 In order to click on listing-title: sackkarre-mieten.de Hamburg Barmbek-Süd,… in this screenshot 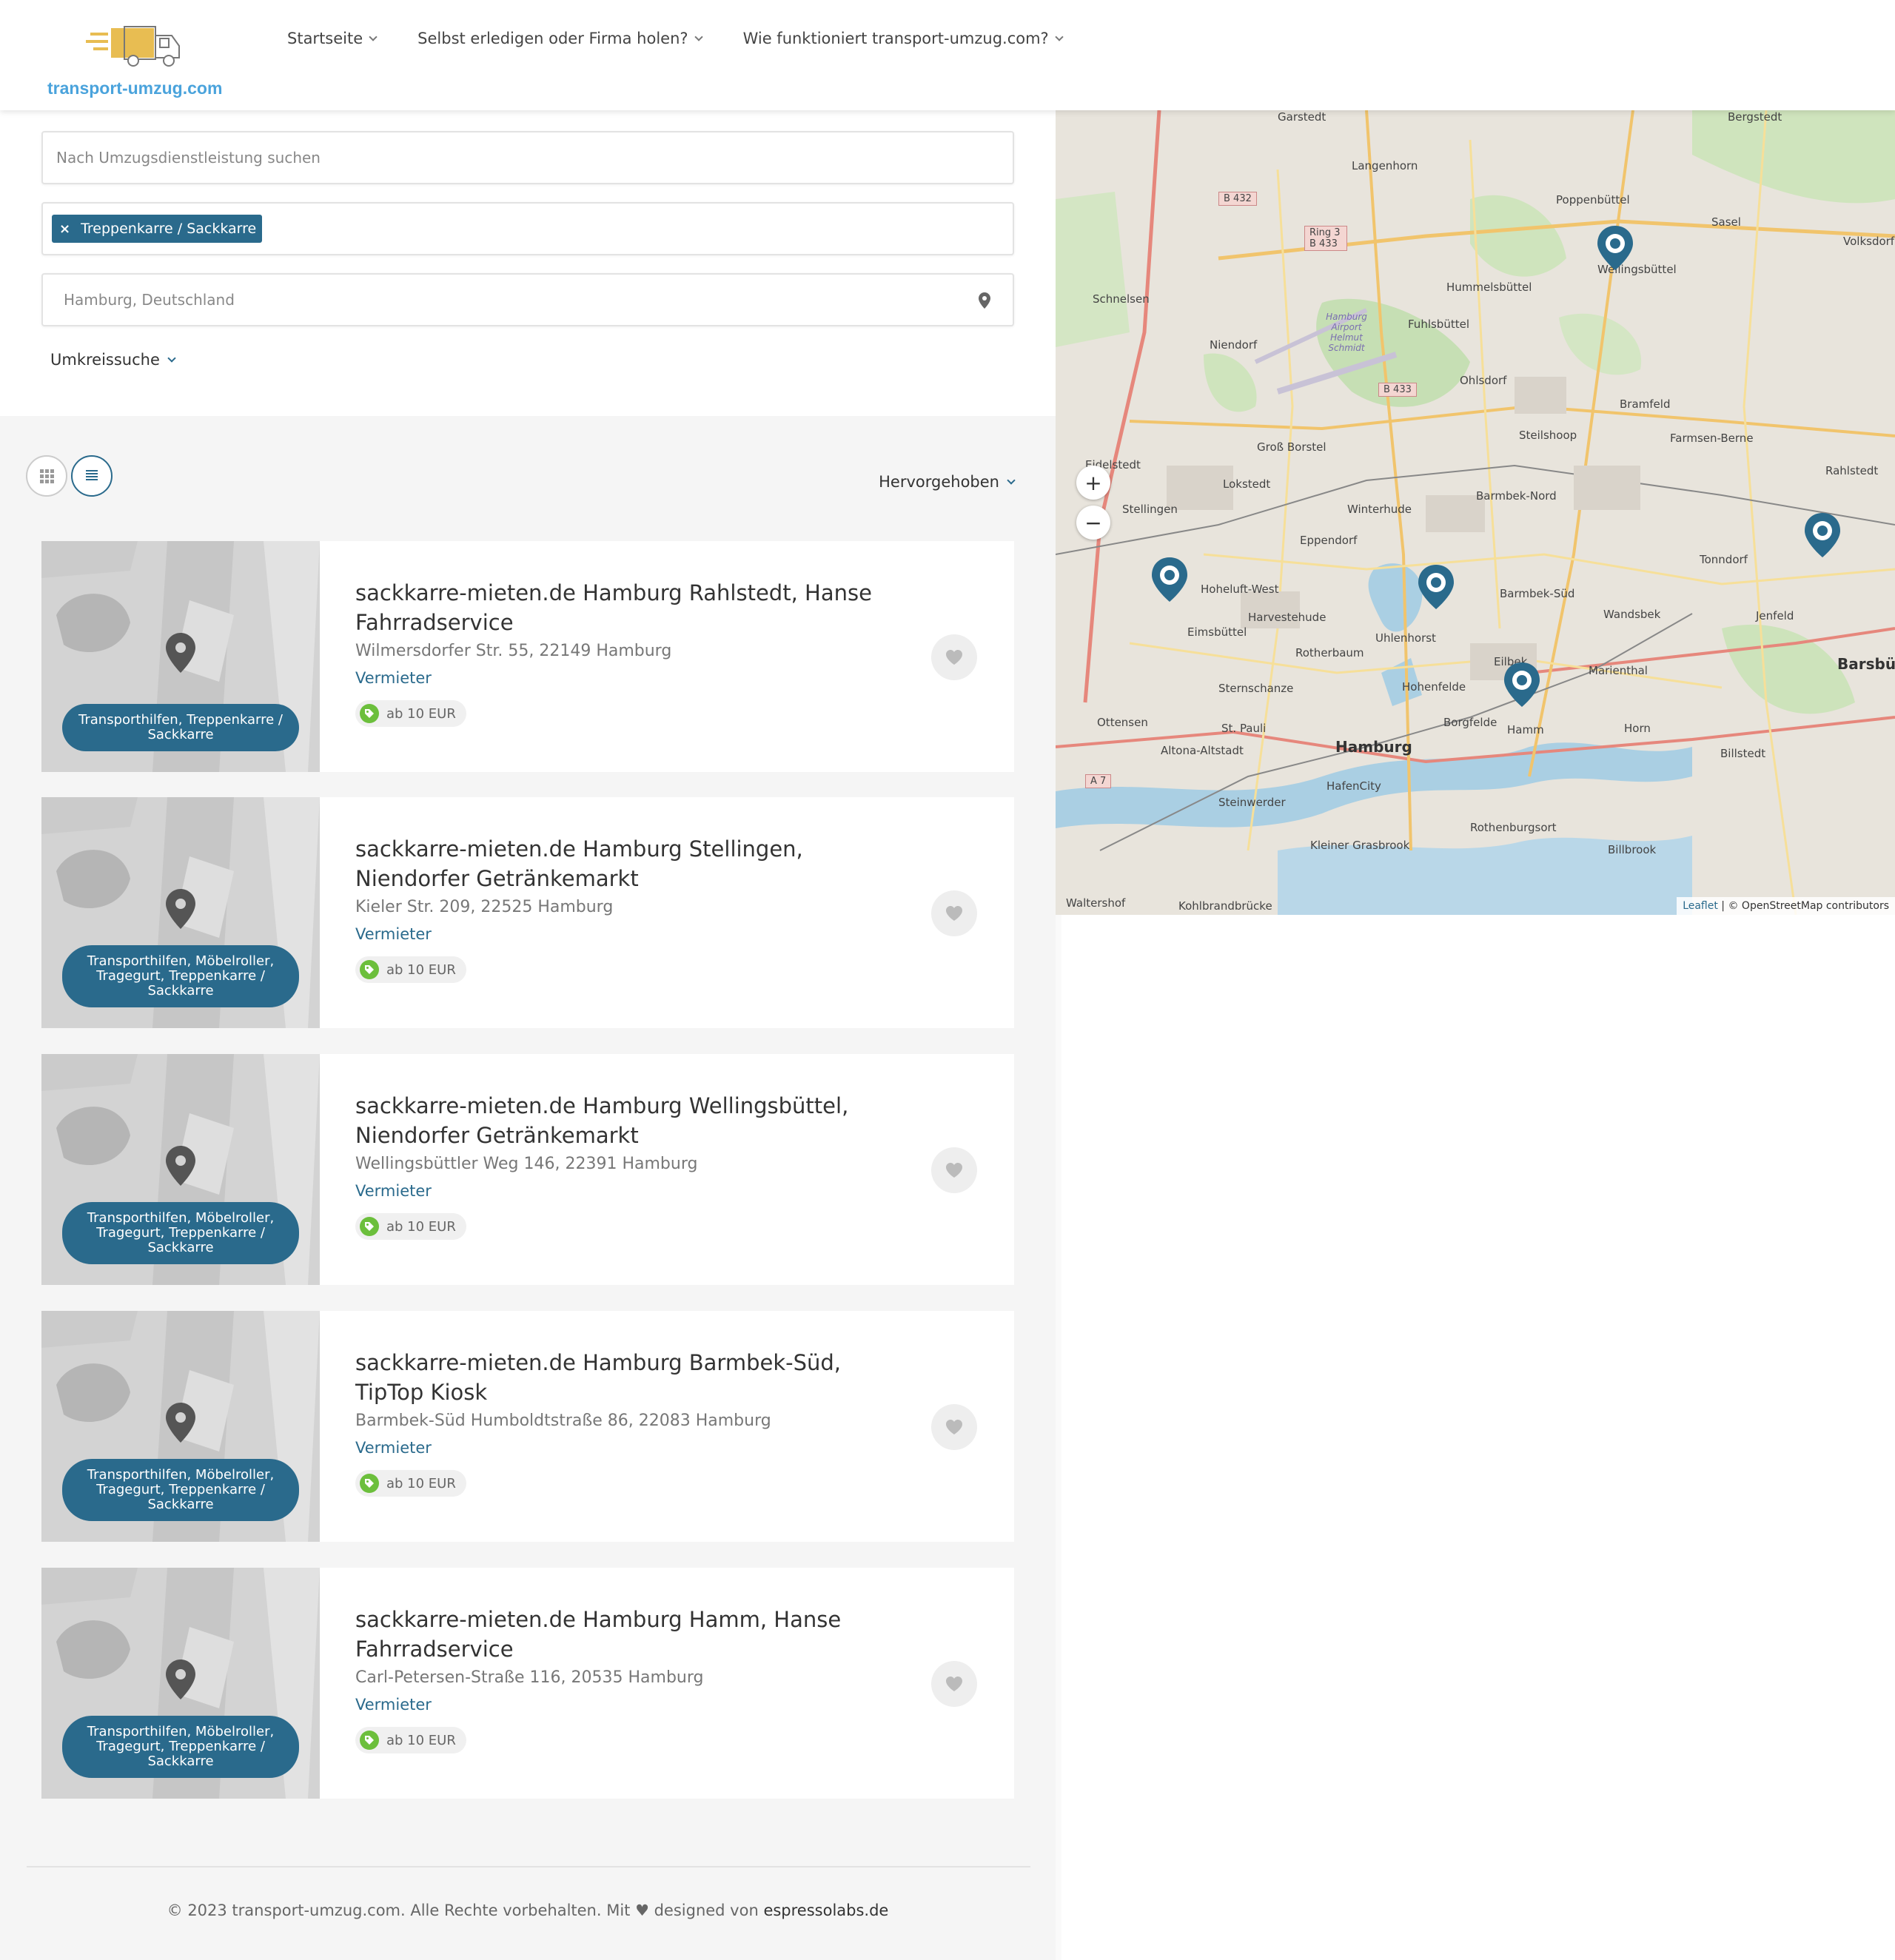, I will do `click(621, 1377)`.